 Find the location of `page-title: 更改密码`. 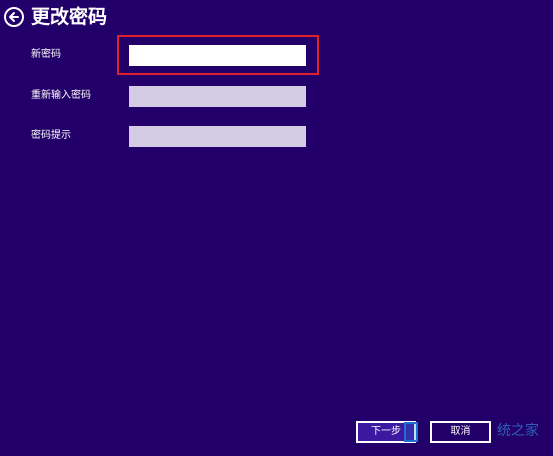

page-title: 更改密码 is located at coordinates (69, 17).